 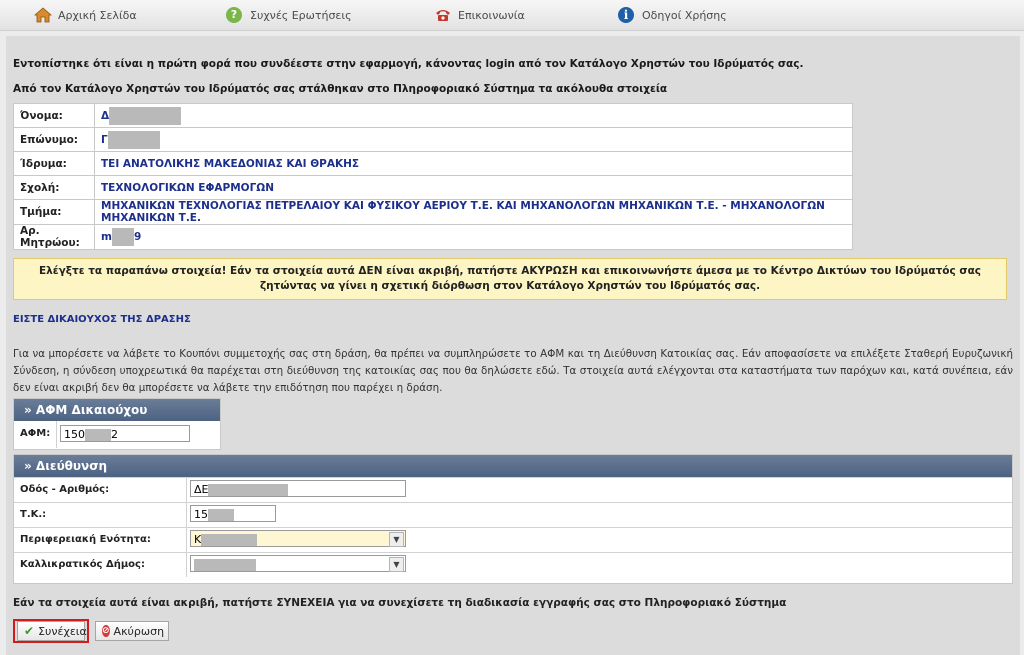 I want to click on region-row: Περιφερειακή Ενότητα: Κ ▼, so click(x=513, y=539).